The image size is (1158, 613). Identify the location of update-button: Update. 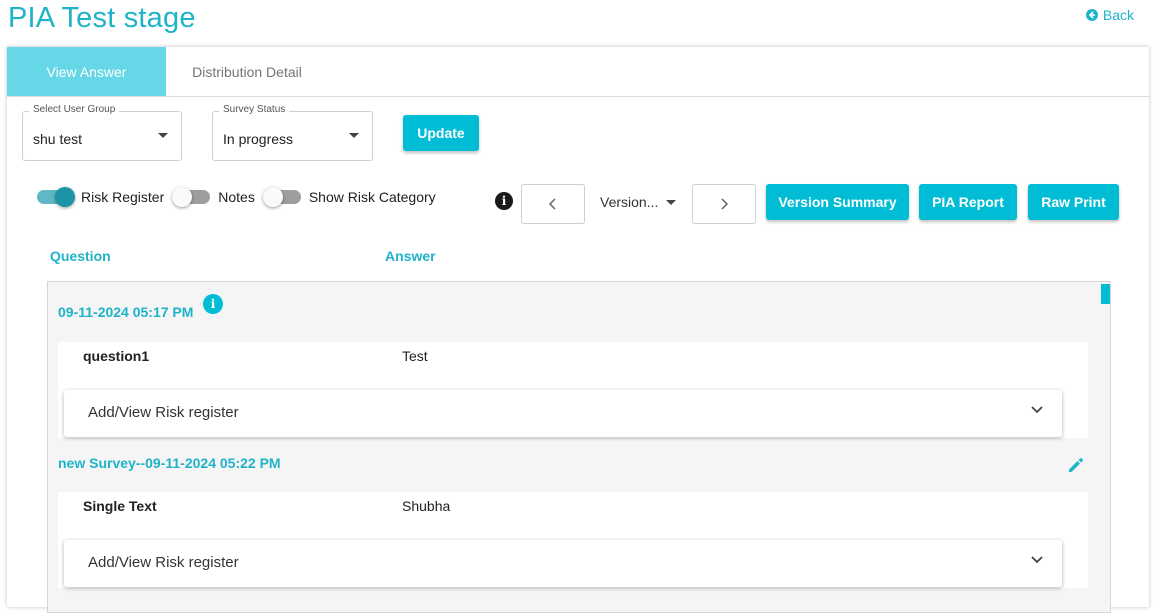
(441, 133).